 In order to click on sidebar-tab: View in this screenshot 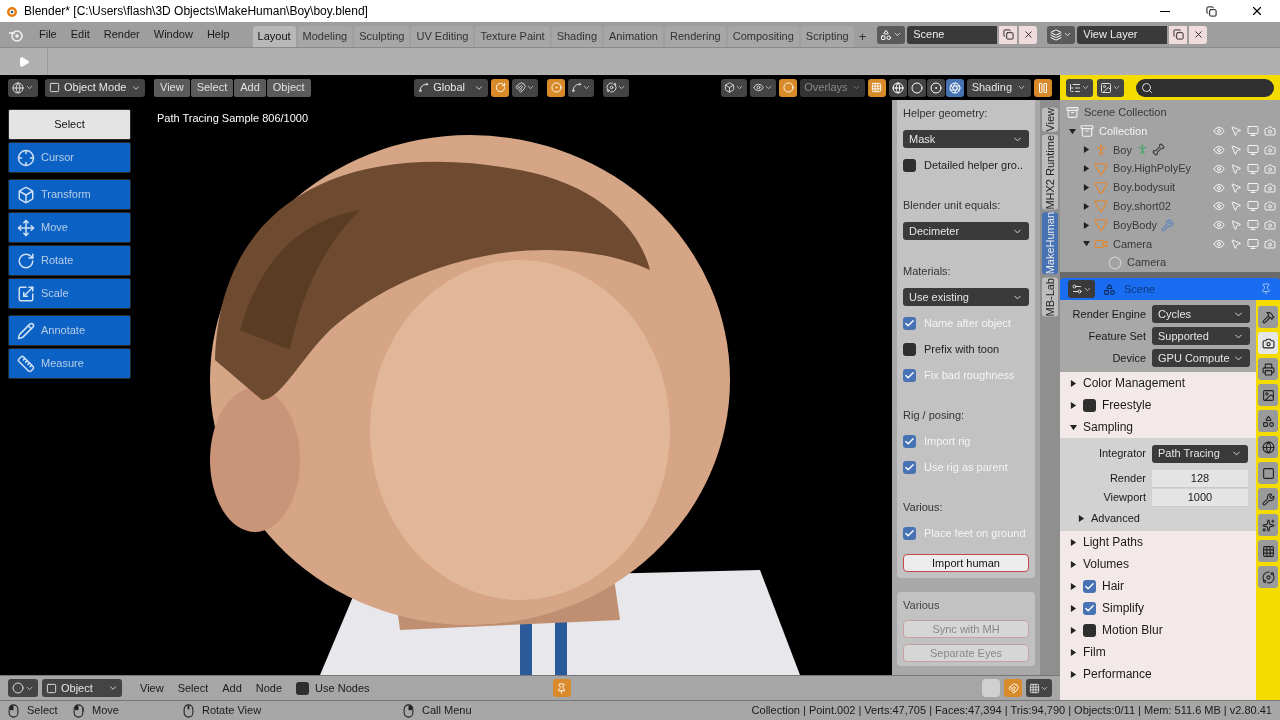, I will do `click(1050, 120)`.